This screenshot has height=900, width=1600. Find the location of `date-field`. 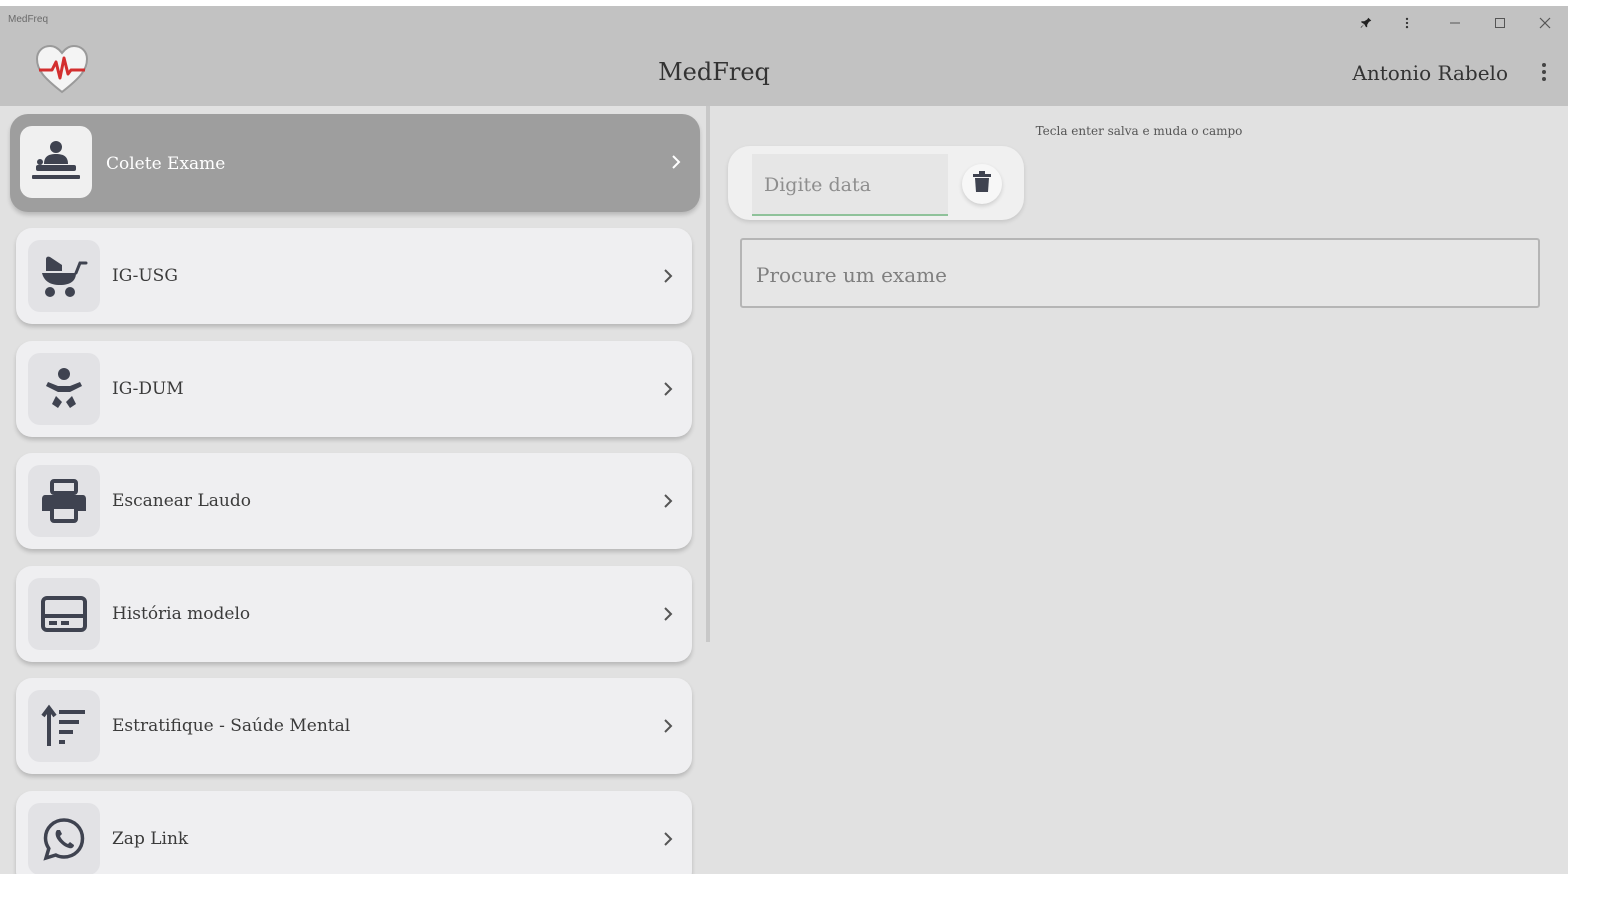

date-field is located at coordinates (850, 185).